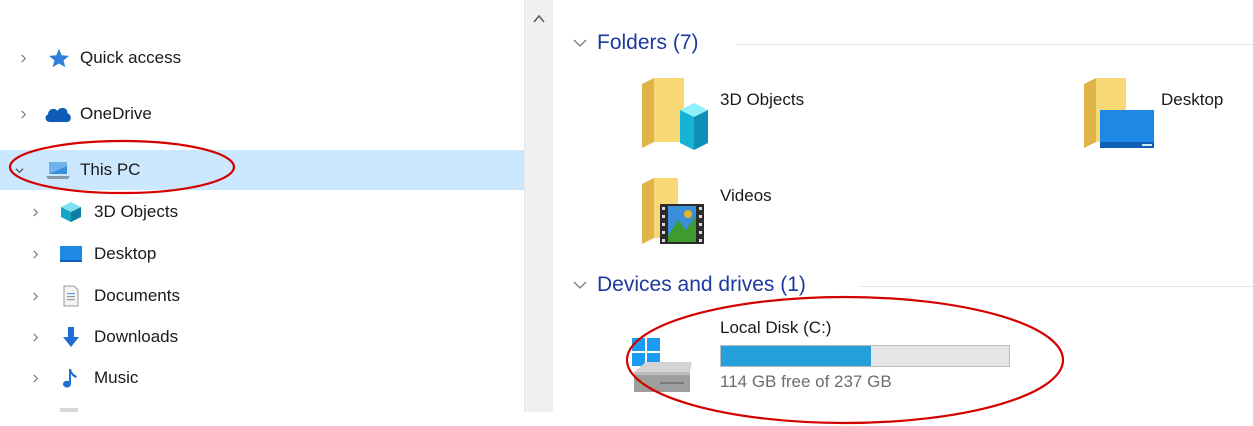 Image resolution: width=1253 pixels, height=426 pixels. What do you see at coordinates (262, 170) in the screenshot?
I see `nav-item-this-pc: This PC` at bounding box center [262, 170].